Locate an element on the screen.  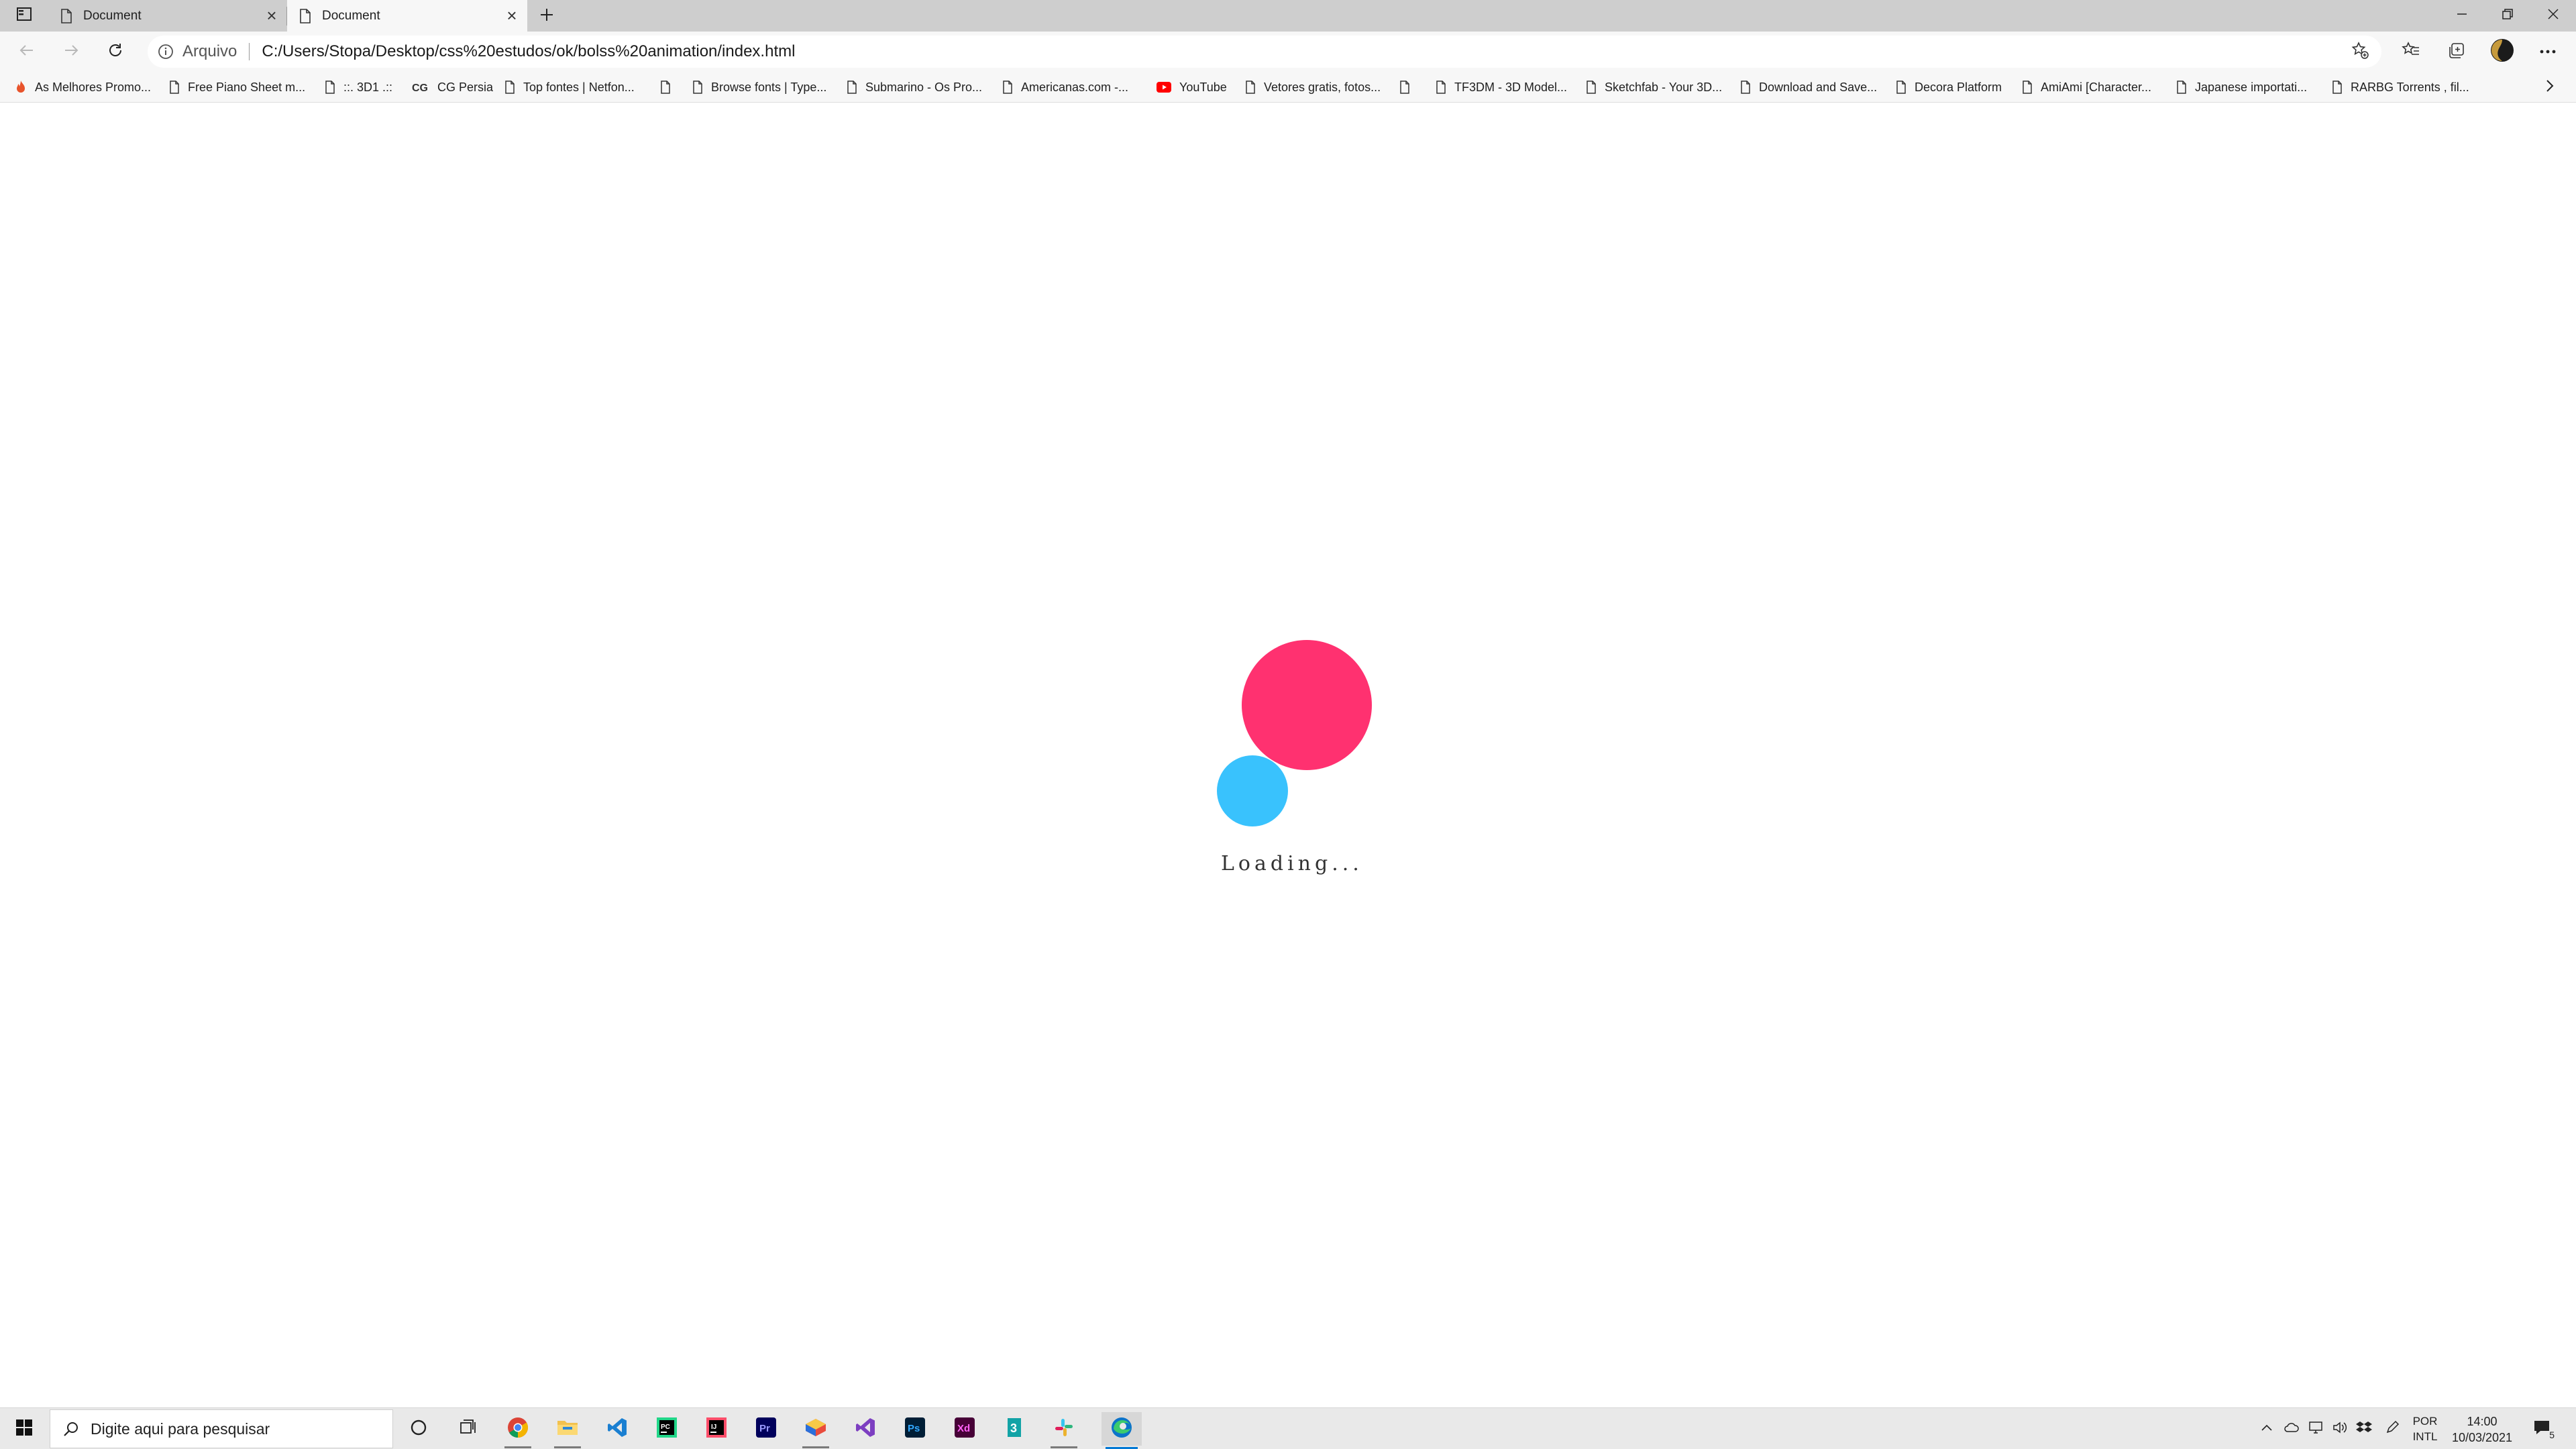
back-button is located at coordinates (27, 51).